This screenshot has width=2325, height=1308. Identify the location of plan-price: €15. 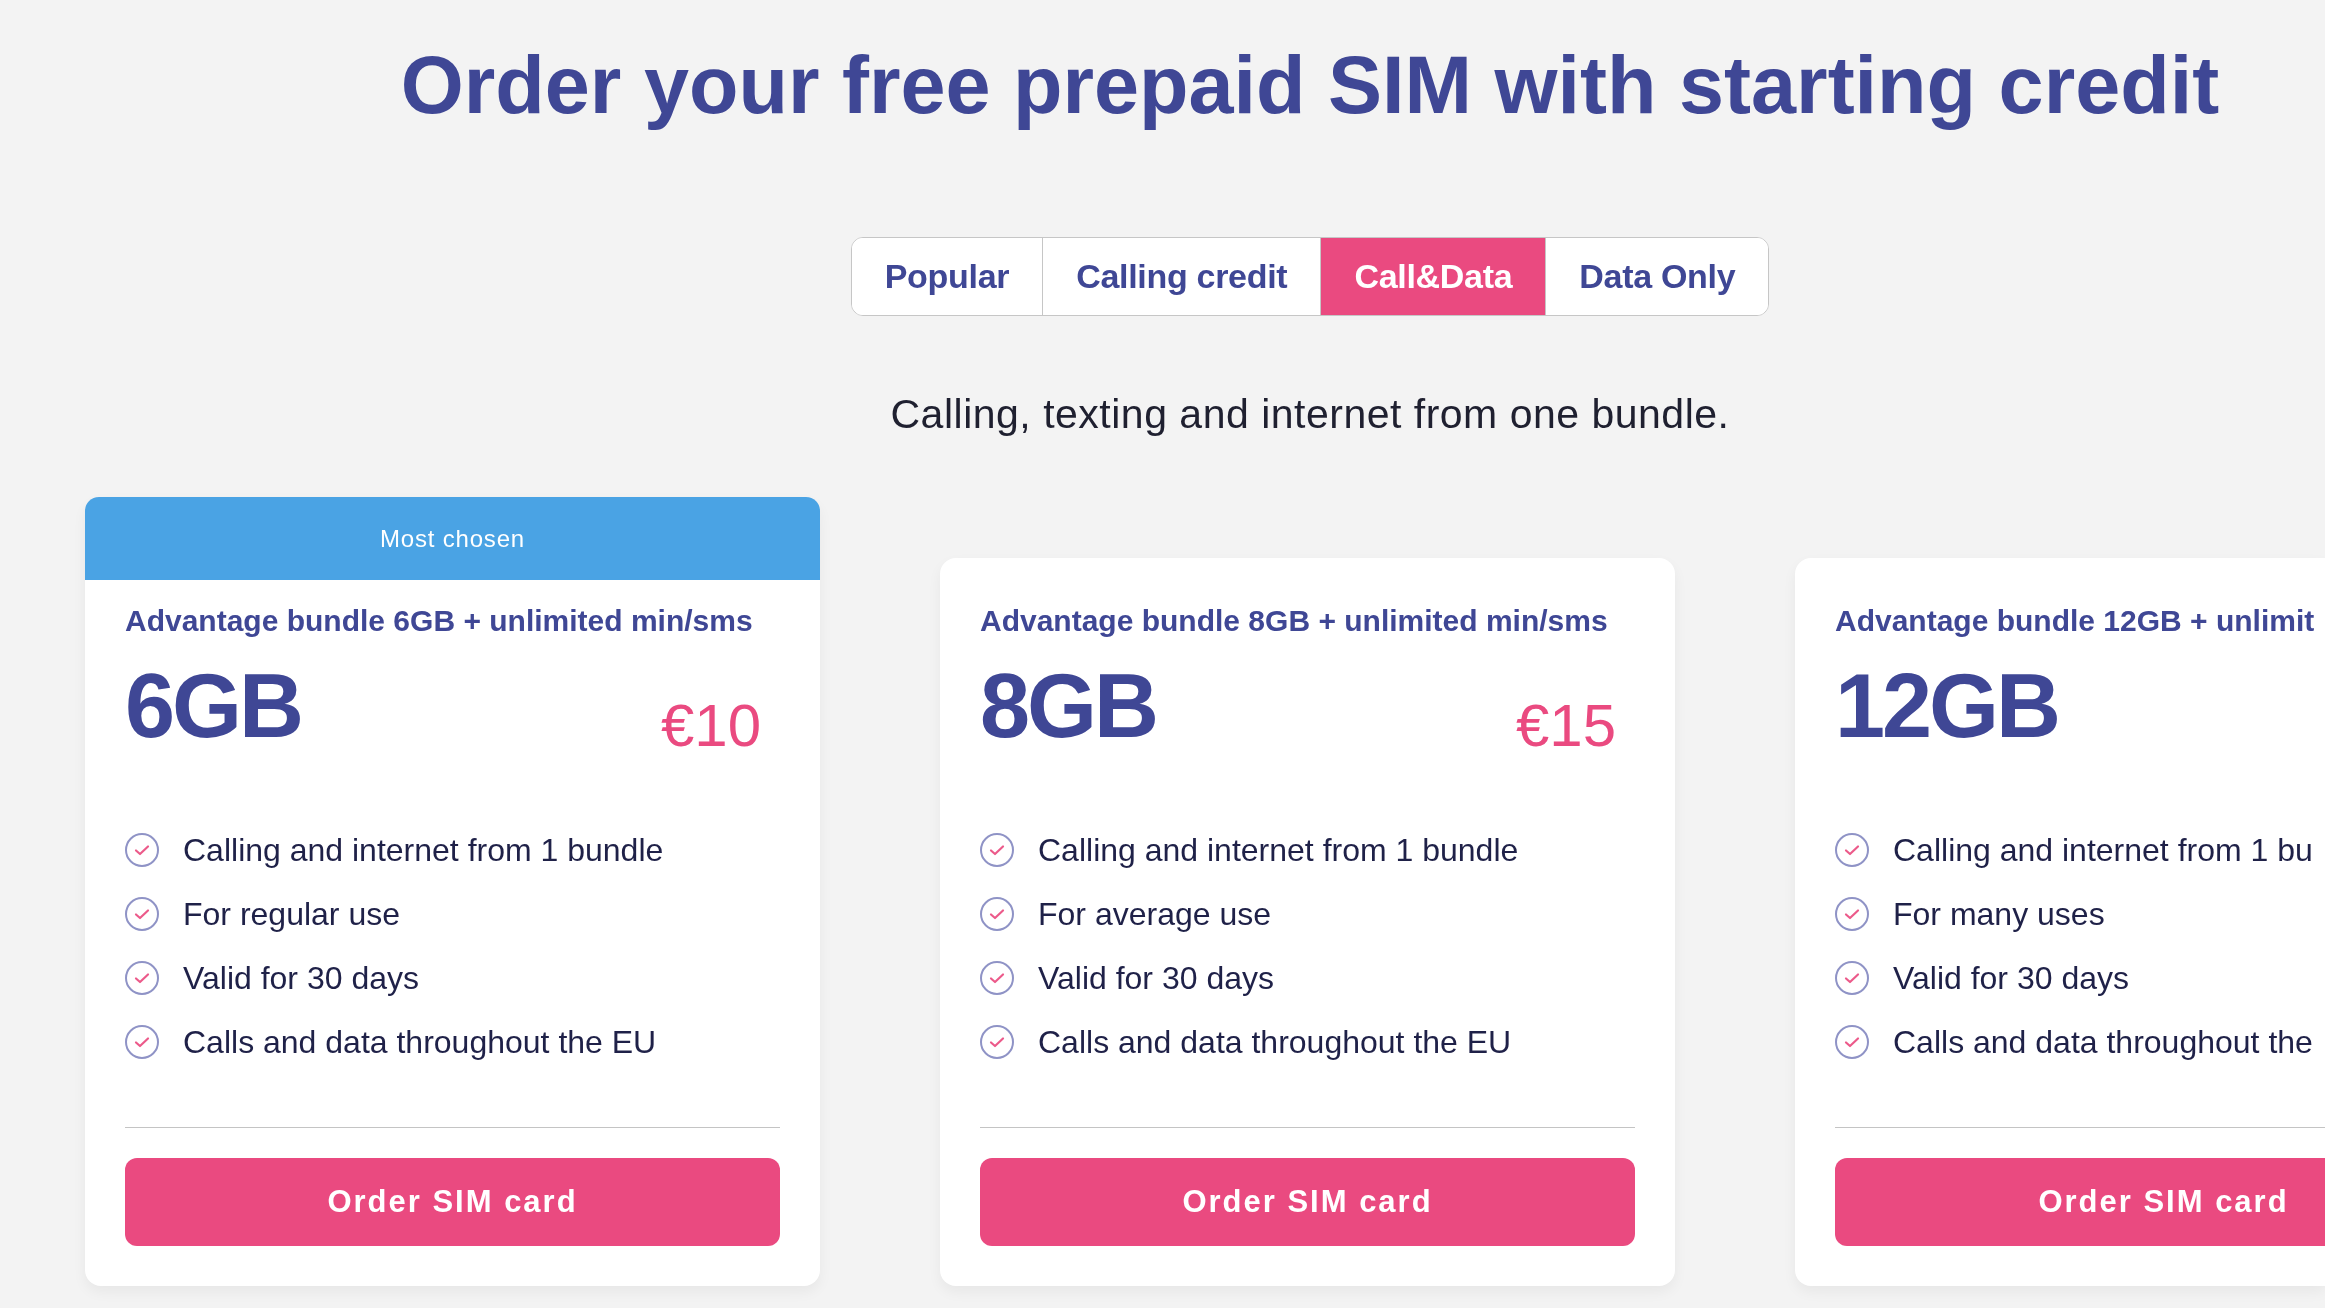
(1565, 726).